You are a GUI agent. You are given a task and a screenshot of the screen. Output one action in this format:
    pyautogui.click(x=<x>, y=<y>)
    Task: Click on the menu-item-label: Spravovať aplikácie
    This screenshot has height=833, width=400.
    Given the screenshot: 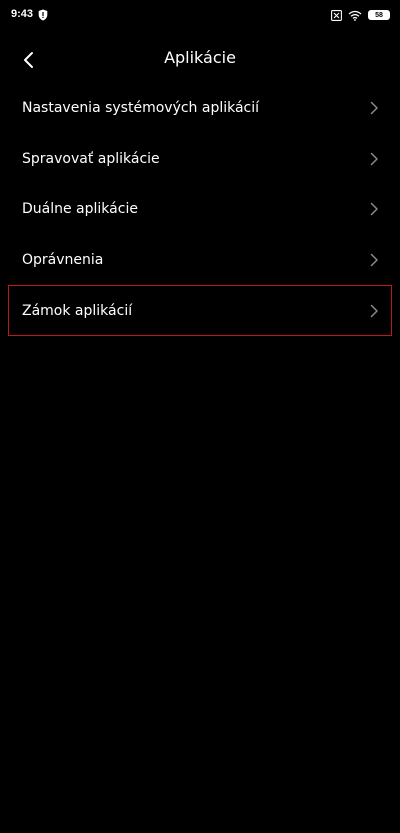 What is the action you would take?
    pyautogui.click(x=91, y=158)
    